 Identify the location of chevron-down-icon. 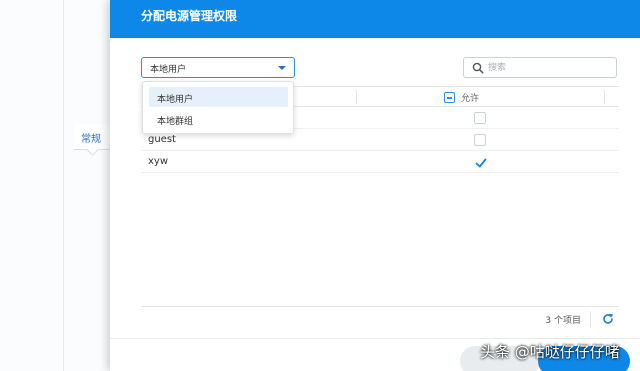
(282, 68).